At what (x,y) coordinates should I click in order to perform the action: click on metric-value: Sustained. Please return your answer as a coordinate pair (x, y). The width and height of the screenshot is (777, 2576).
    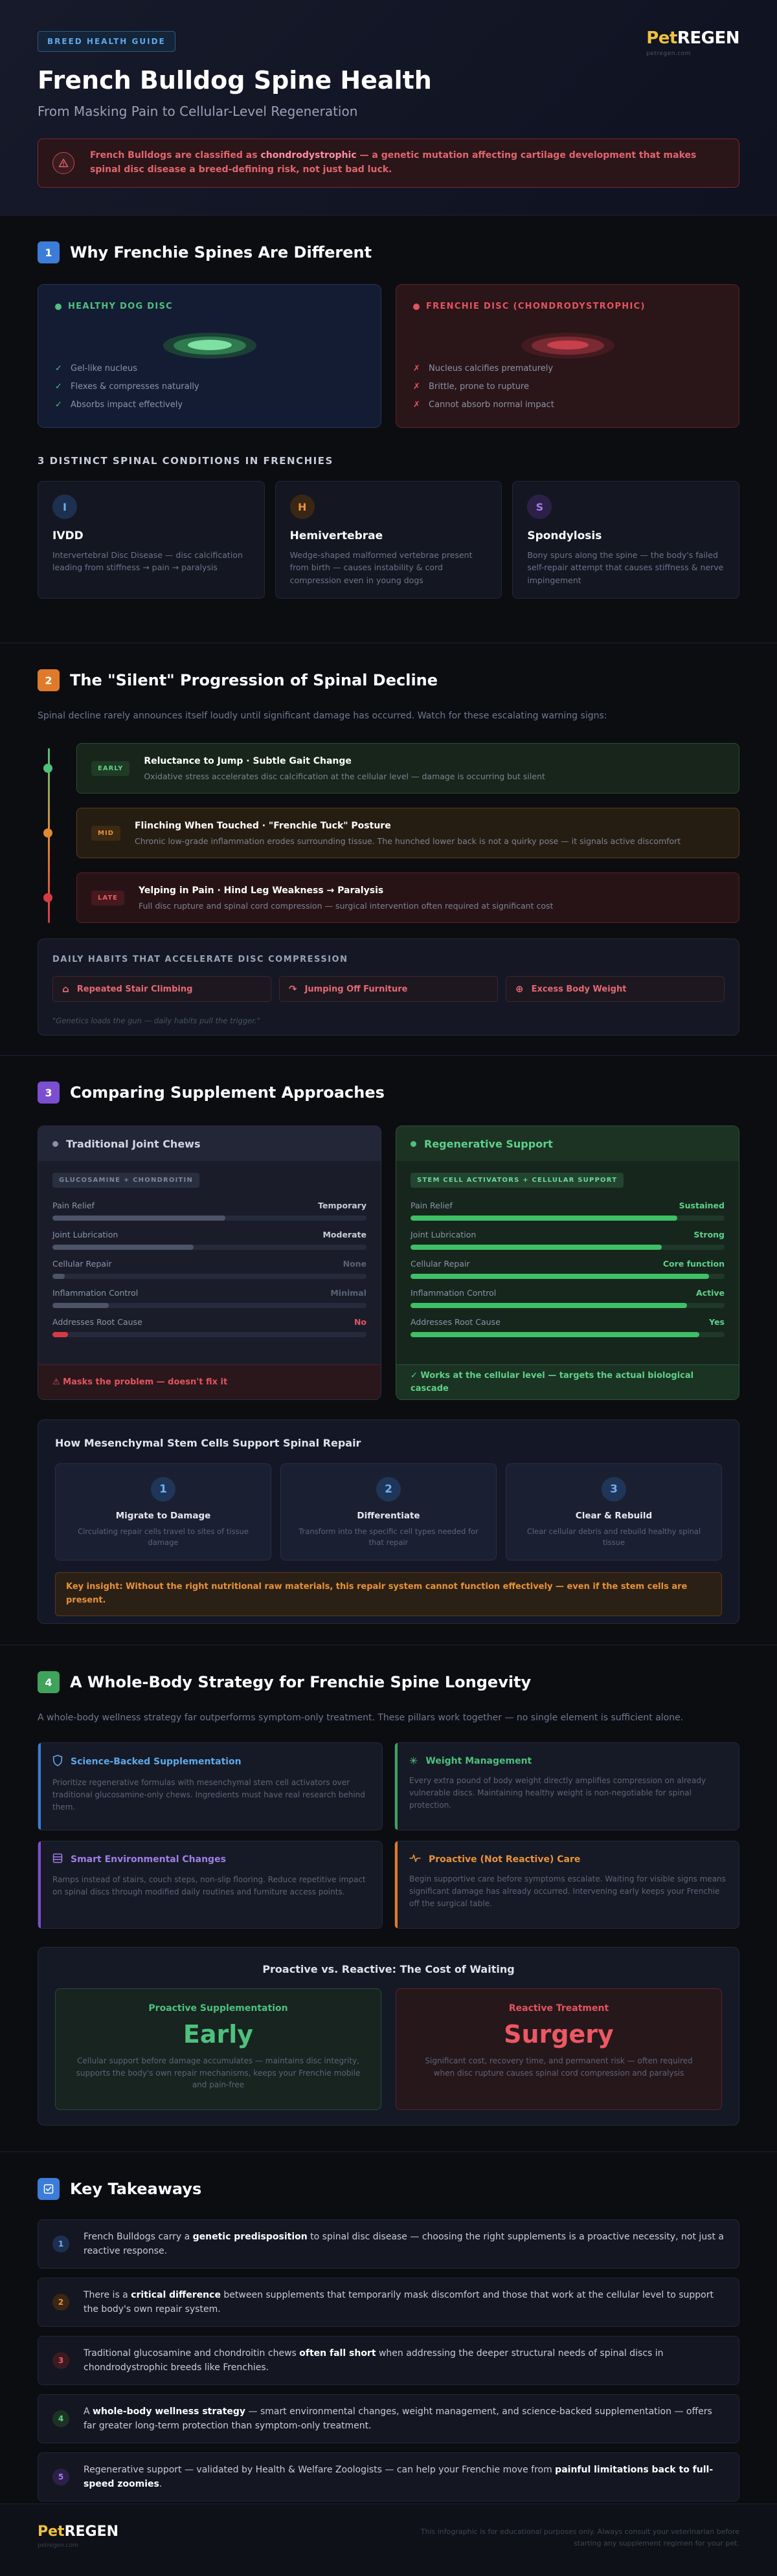
    Looking at the image, I should click on (702, 1205).